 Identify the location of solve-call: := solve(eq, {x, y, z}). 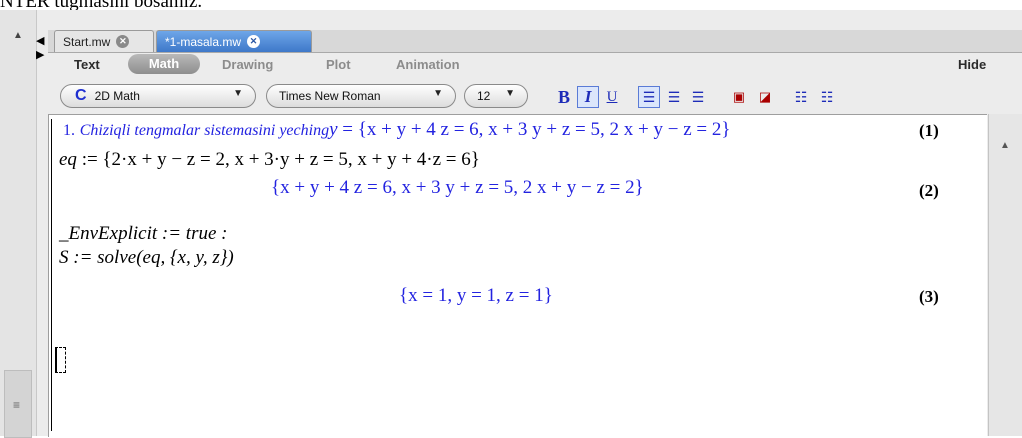
(151, 257).